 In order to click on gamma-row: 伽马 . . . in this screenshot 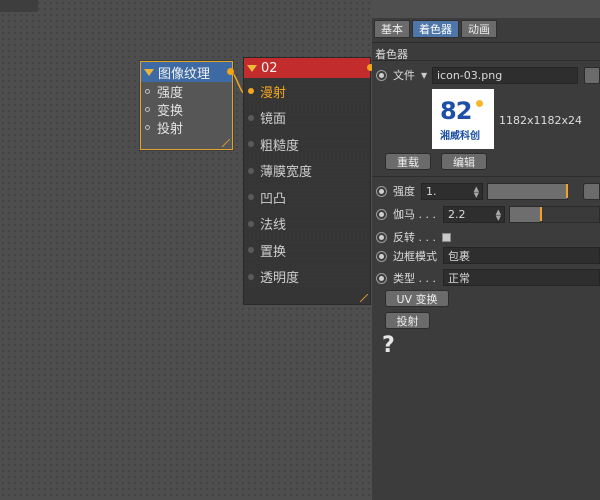, I will do `click(406, 214)`.